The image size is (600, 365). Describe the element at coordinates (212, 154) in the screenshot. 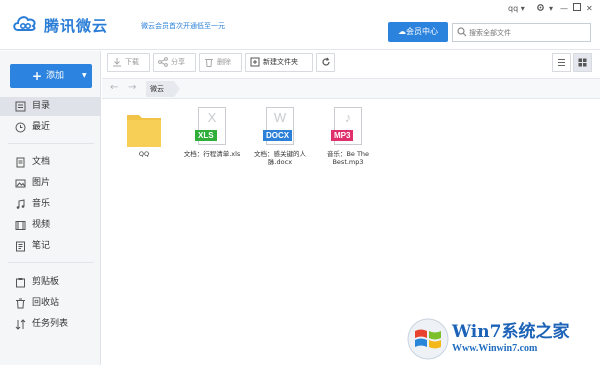

I see `file-name: 文档：行程清单.xls` at that location.